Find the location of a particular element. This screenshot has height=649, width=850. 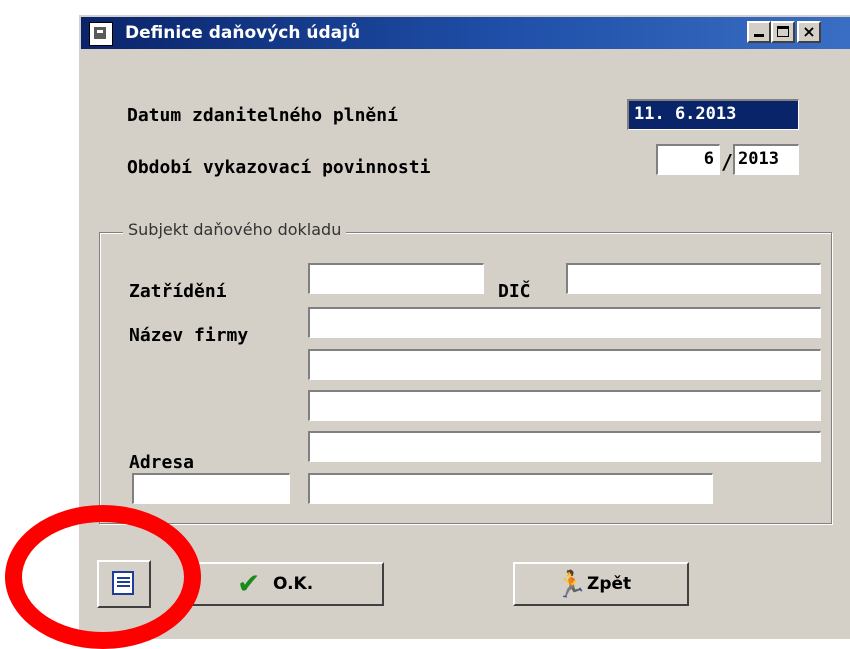

dic-input is located at coordinates (693, 278).